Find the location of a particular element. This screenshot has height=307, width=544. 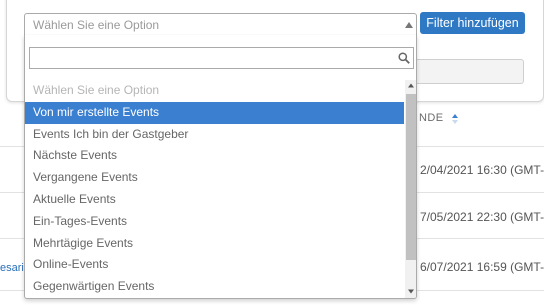

option-multi-day: Mehrtägige Events is located at coordinates (214, 244).